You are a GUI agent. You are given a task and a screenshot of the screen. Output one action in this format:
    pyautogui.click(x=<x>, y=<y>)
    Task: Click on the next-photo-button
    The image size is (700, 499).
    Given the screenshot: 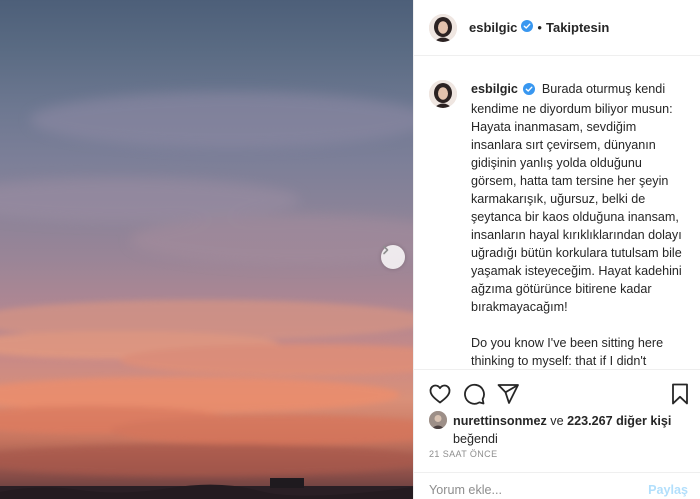 What is the action you would take?
    pyautogui.click(x=393, y=257)
    